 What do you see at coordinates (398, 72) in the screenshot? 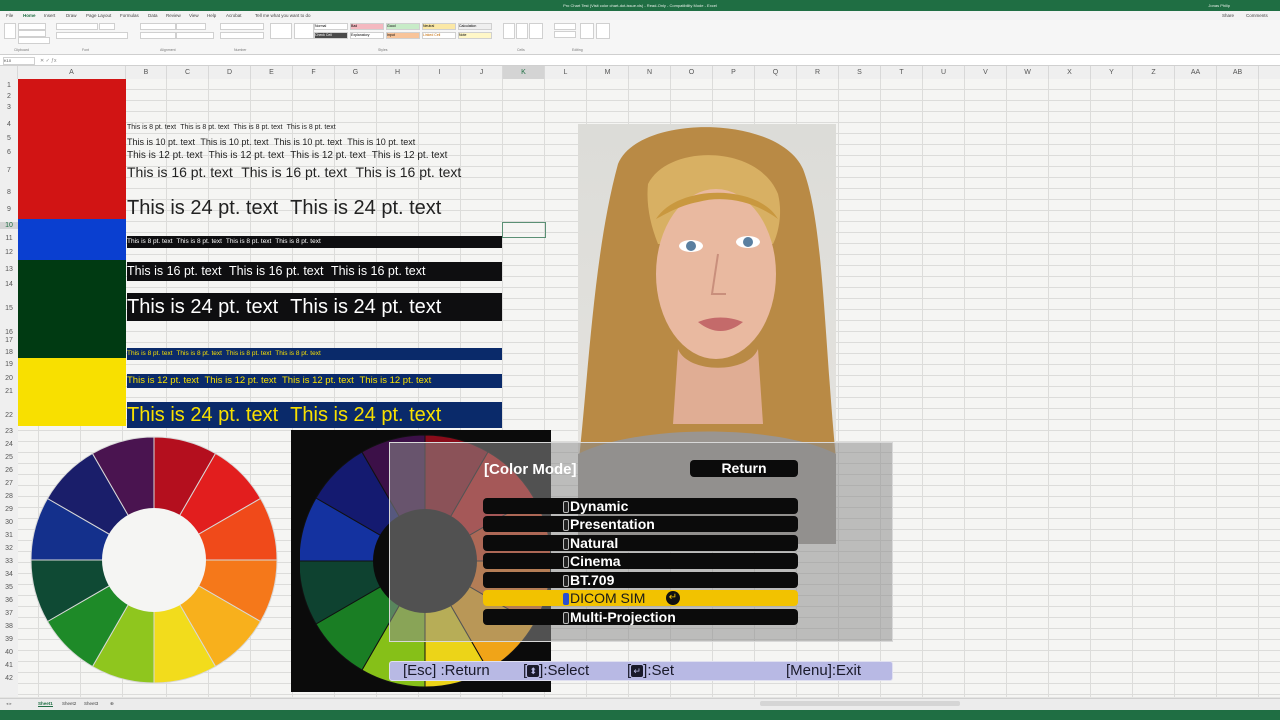
I see `column-header: H` at bounding box center [398, 72].